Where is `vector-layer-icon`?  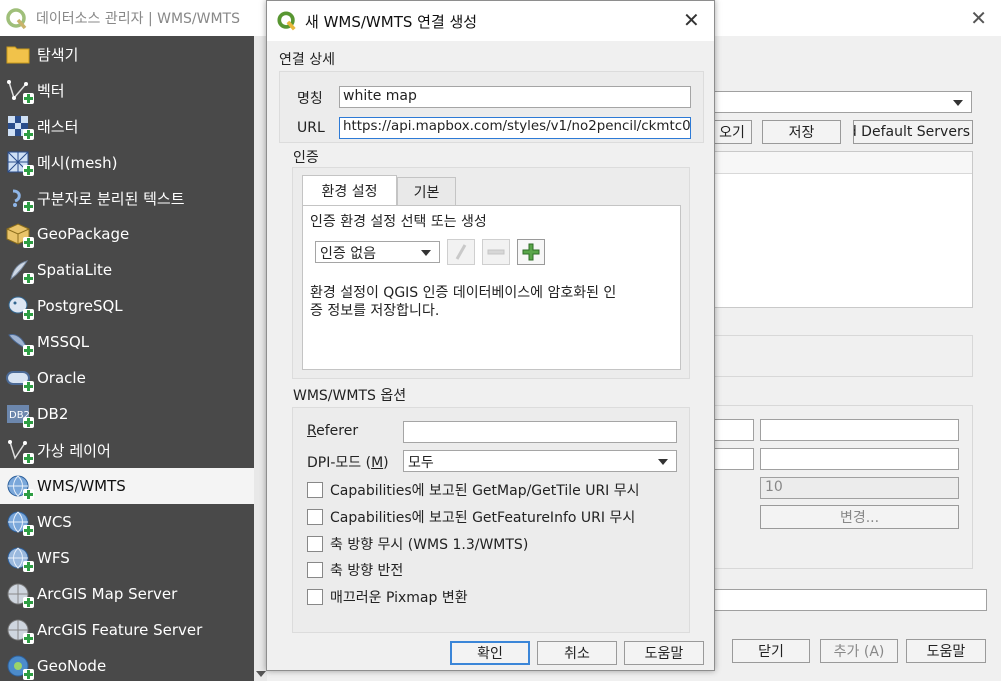
vector-layer-icon is located at coordinates (18, 90).